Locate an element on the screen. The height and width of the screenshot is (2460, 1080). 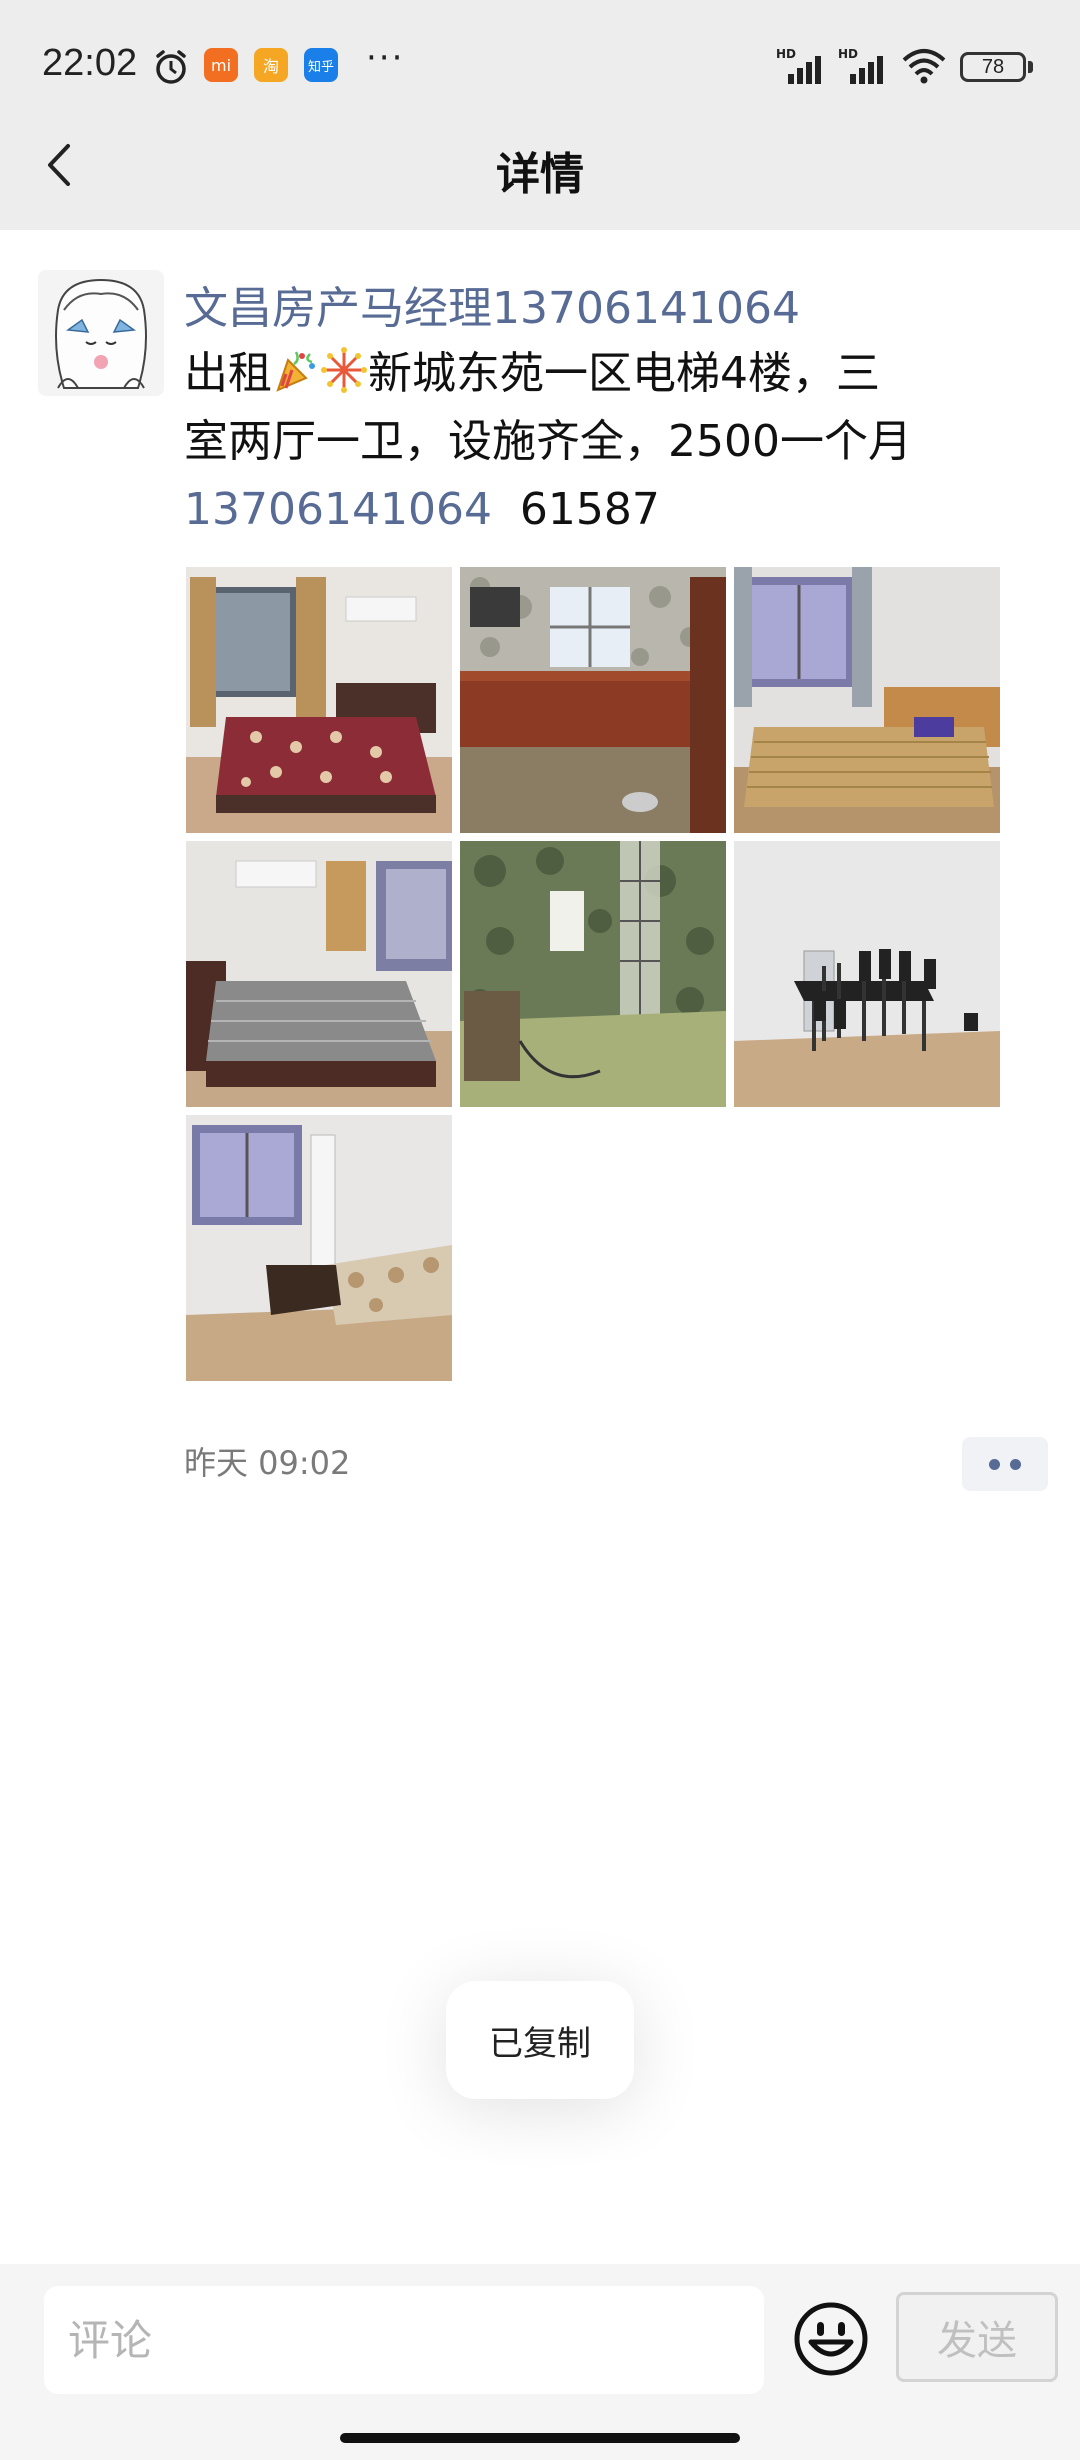
more-actions-button is located at coordinates (1005, 1464).